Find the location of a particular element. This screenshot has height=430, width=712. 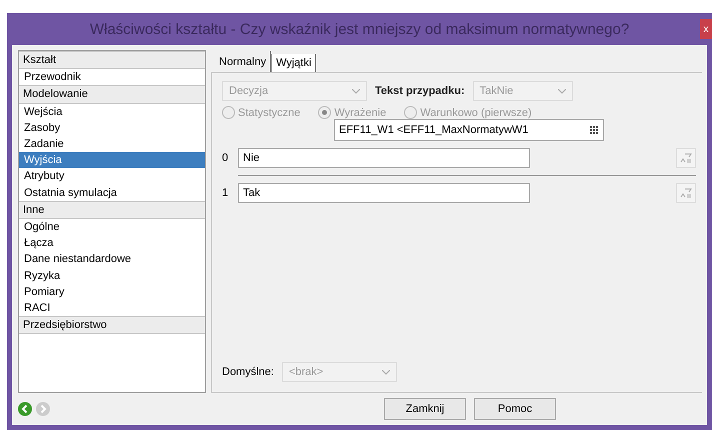

category-item: Wyjścia is located at coordinates (112, 160).